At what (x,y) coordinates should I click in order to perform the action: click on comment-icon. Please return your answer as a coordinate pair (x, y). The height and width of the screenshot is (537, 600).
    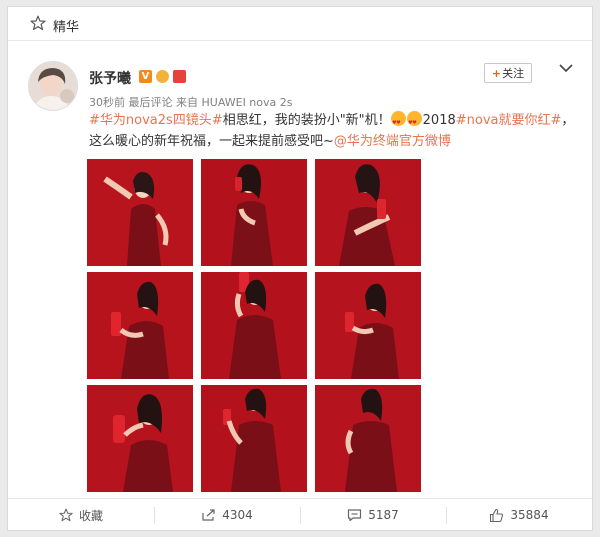
    Looking at the image, I should click on (355, 515).